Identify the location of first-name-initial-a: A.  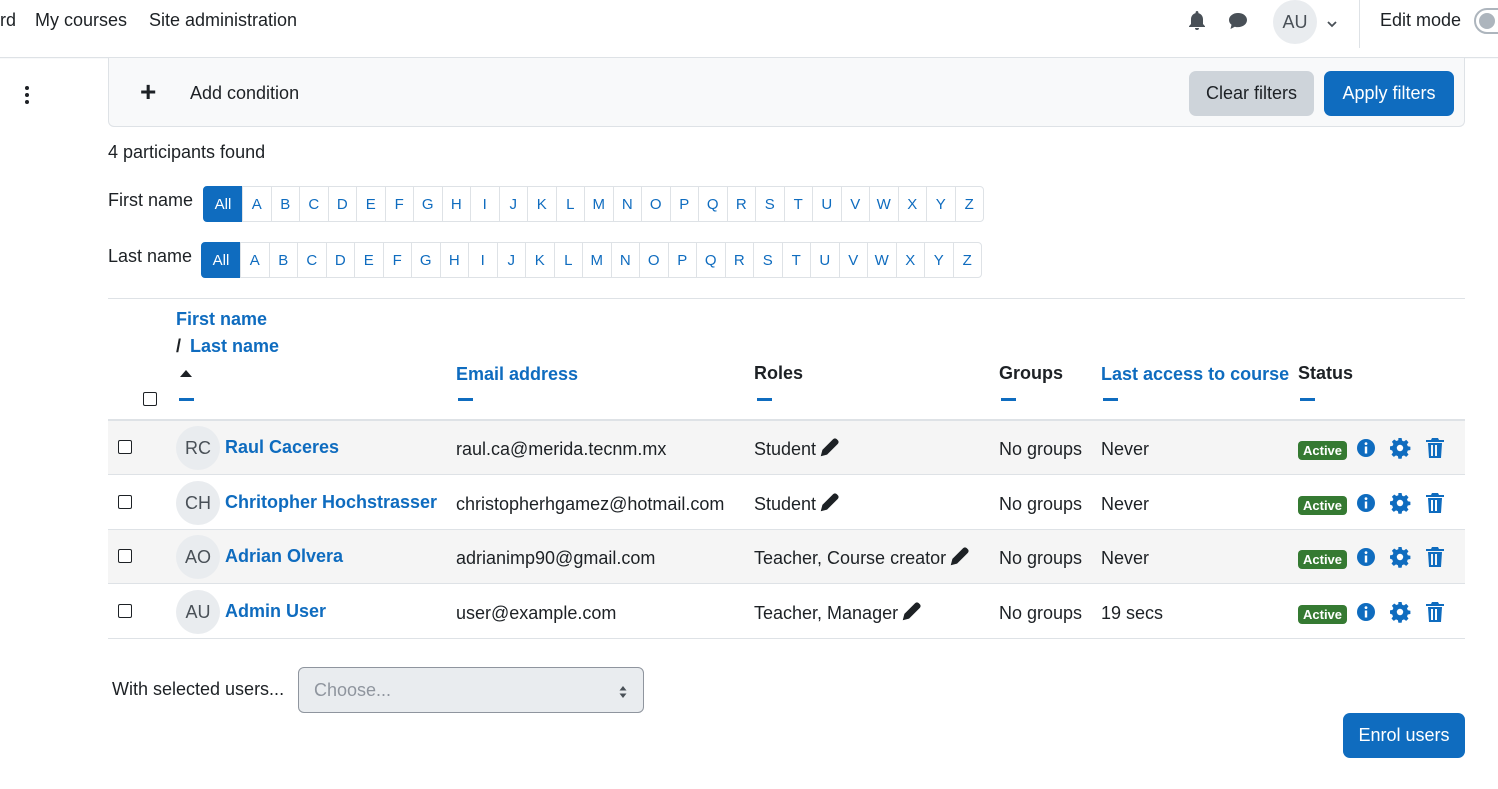
(257, 204).